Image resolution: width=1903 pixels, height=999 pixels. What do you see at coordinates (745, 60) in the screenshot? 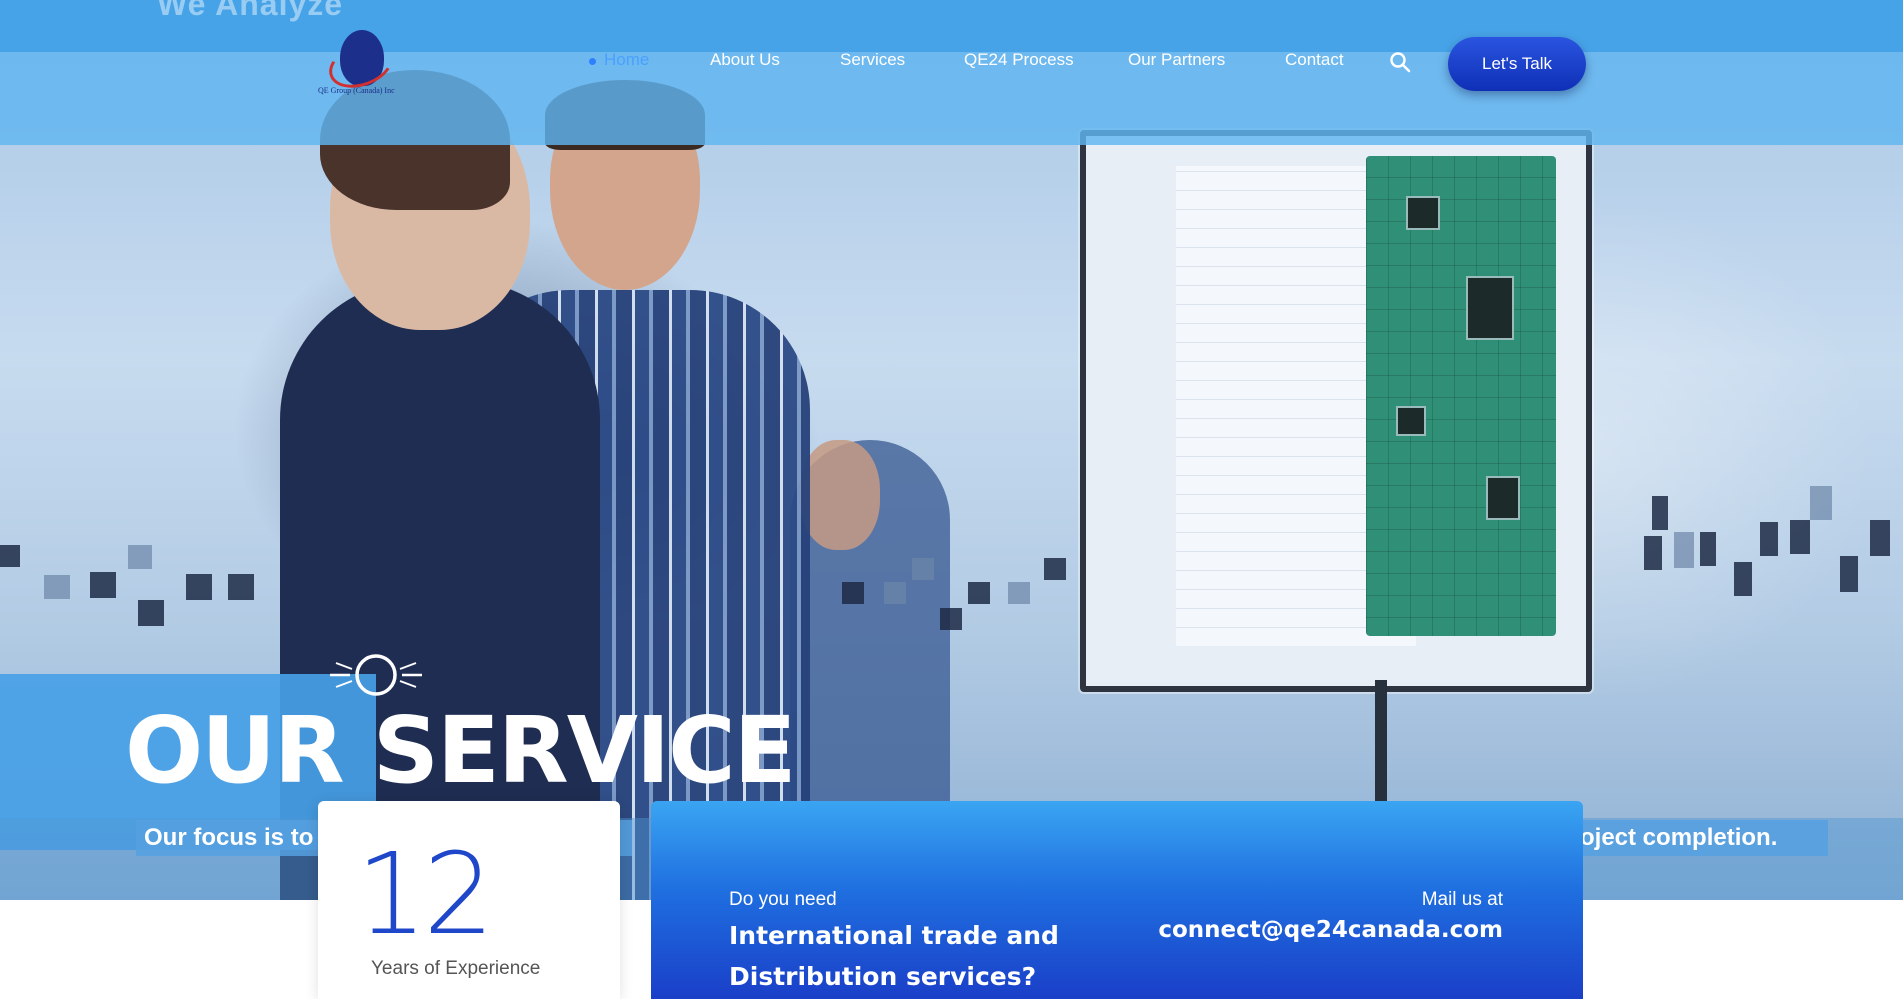
I see `nav-item-about-us: About Us` at bounding box center [745, 60].